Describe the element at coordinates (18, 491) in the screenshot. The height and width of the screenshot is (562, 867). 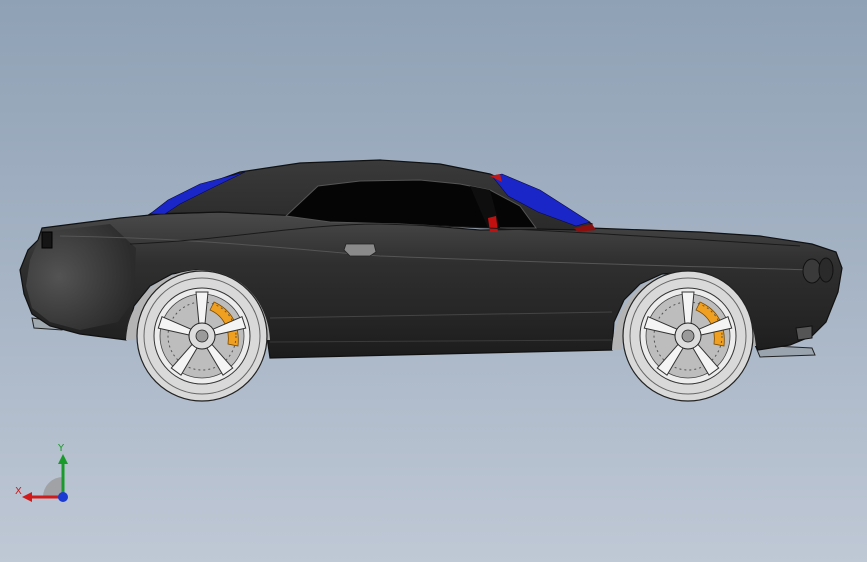
I see `x-axis-label: X` at that location.